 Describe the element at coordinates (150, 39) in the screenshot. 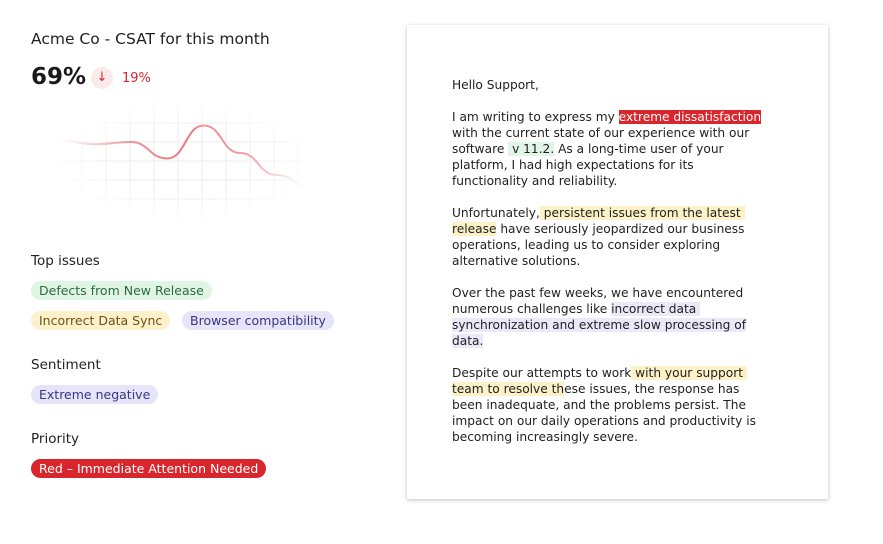

I see `csat-title: Acme Co - CSAT for this month` at that location.